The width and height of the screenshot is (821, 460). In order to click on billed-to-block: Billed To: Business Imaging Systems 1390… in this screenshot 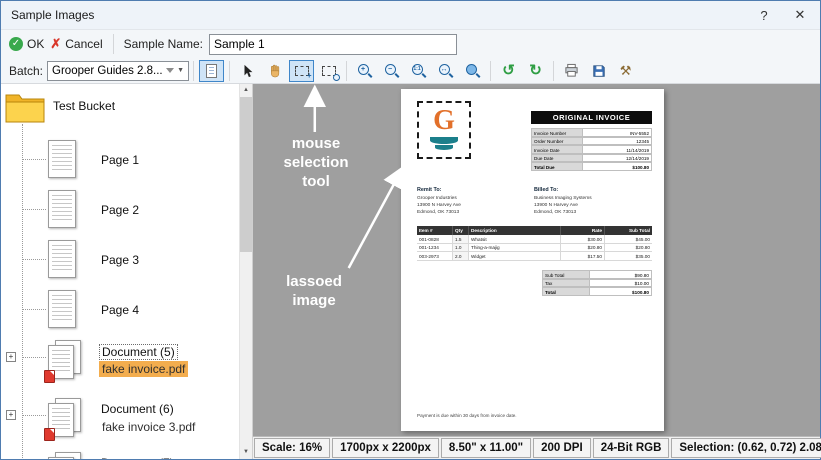, I will do `click(563, 201)`.